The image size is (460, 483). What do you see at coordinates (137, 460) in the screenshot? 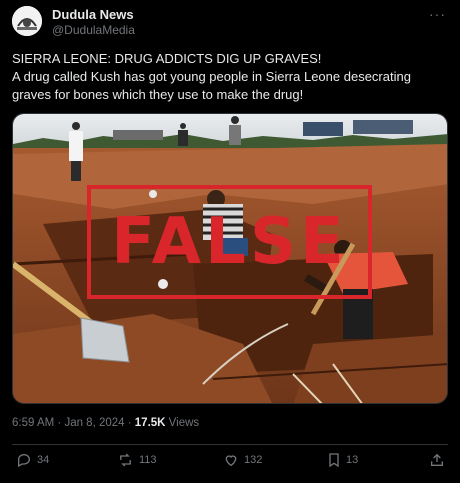
I see `repost-button: 113` at bounding box center [137, 460].